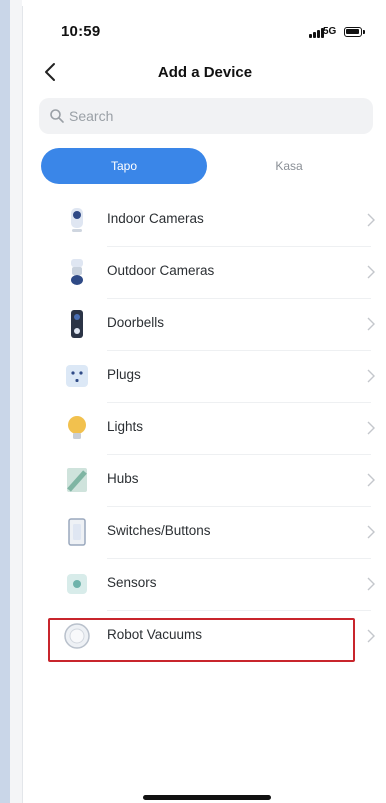 This screenshot has height=803, width=386. Describe the element at coordinates (77, 532) in the screenshot. I see `switch-icon` at that location.